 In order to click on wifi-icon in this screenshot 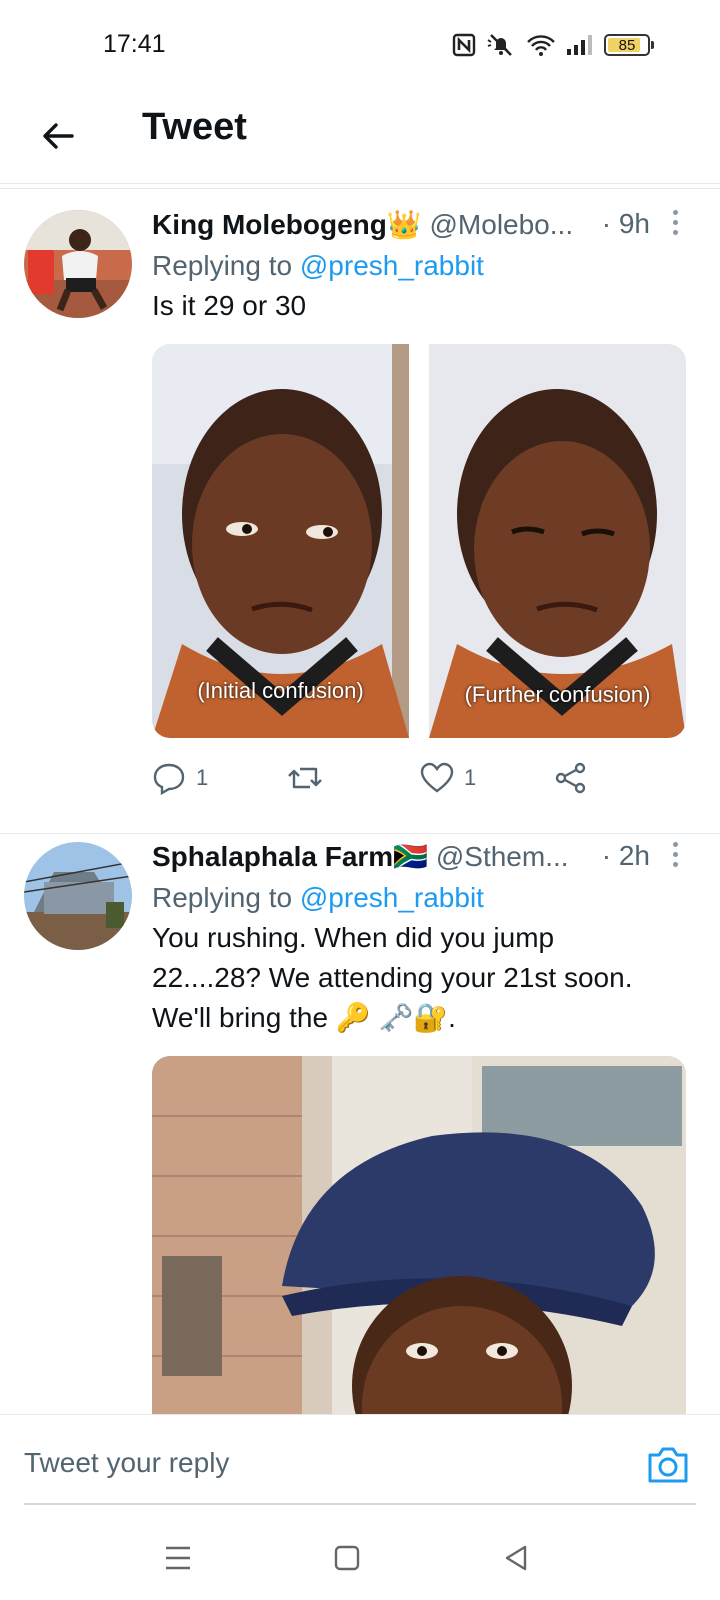, I will do `click(541, 45)`.